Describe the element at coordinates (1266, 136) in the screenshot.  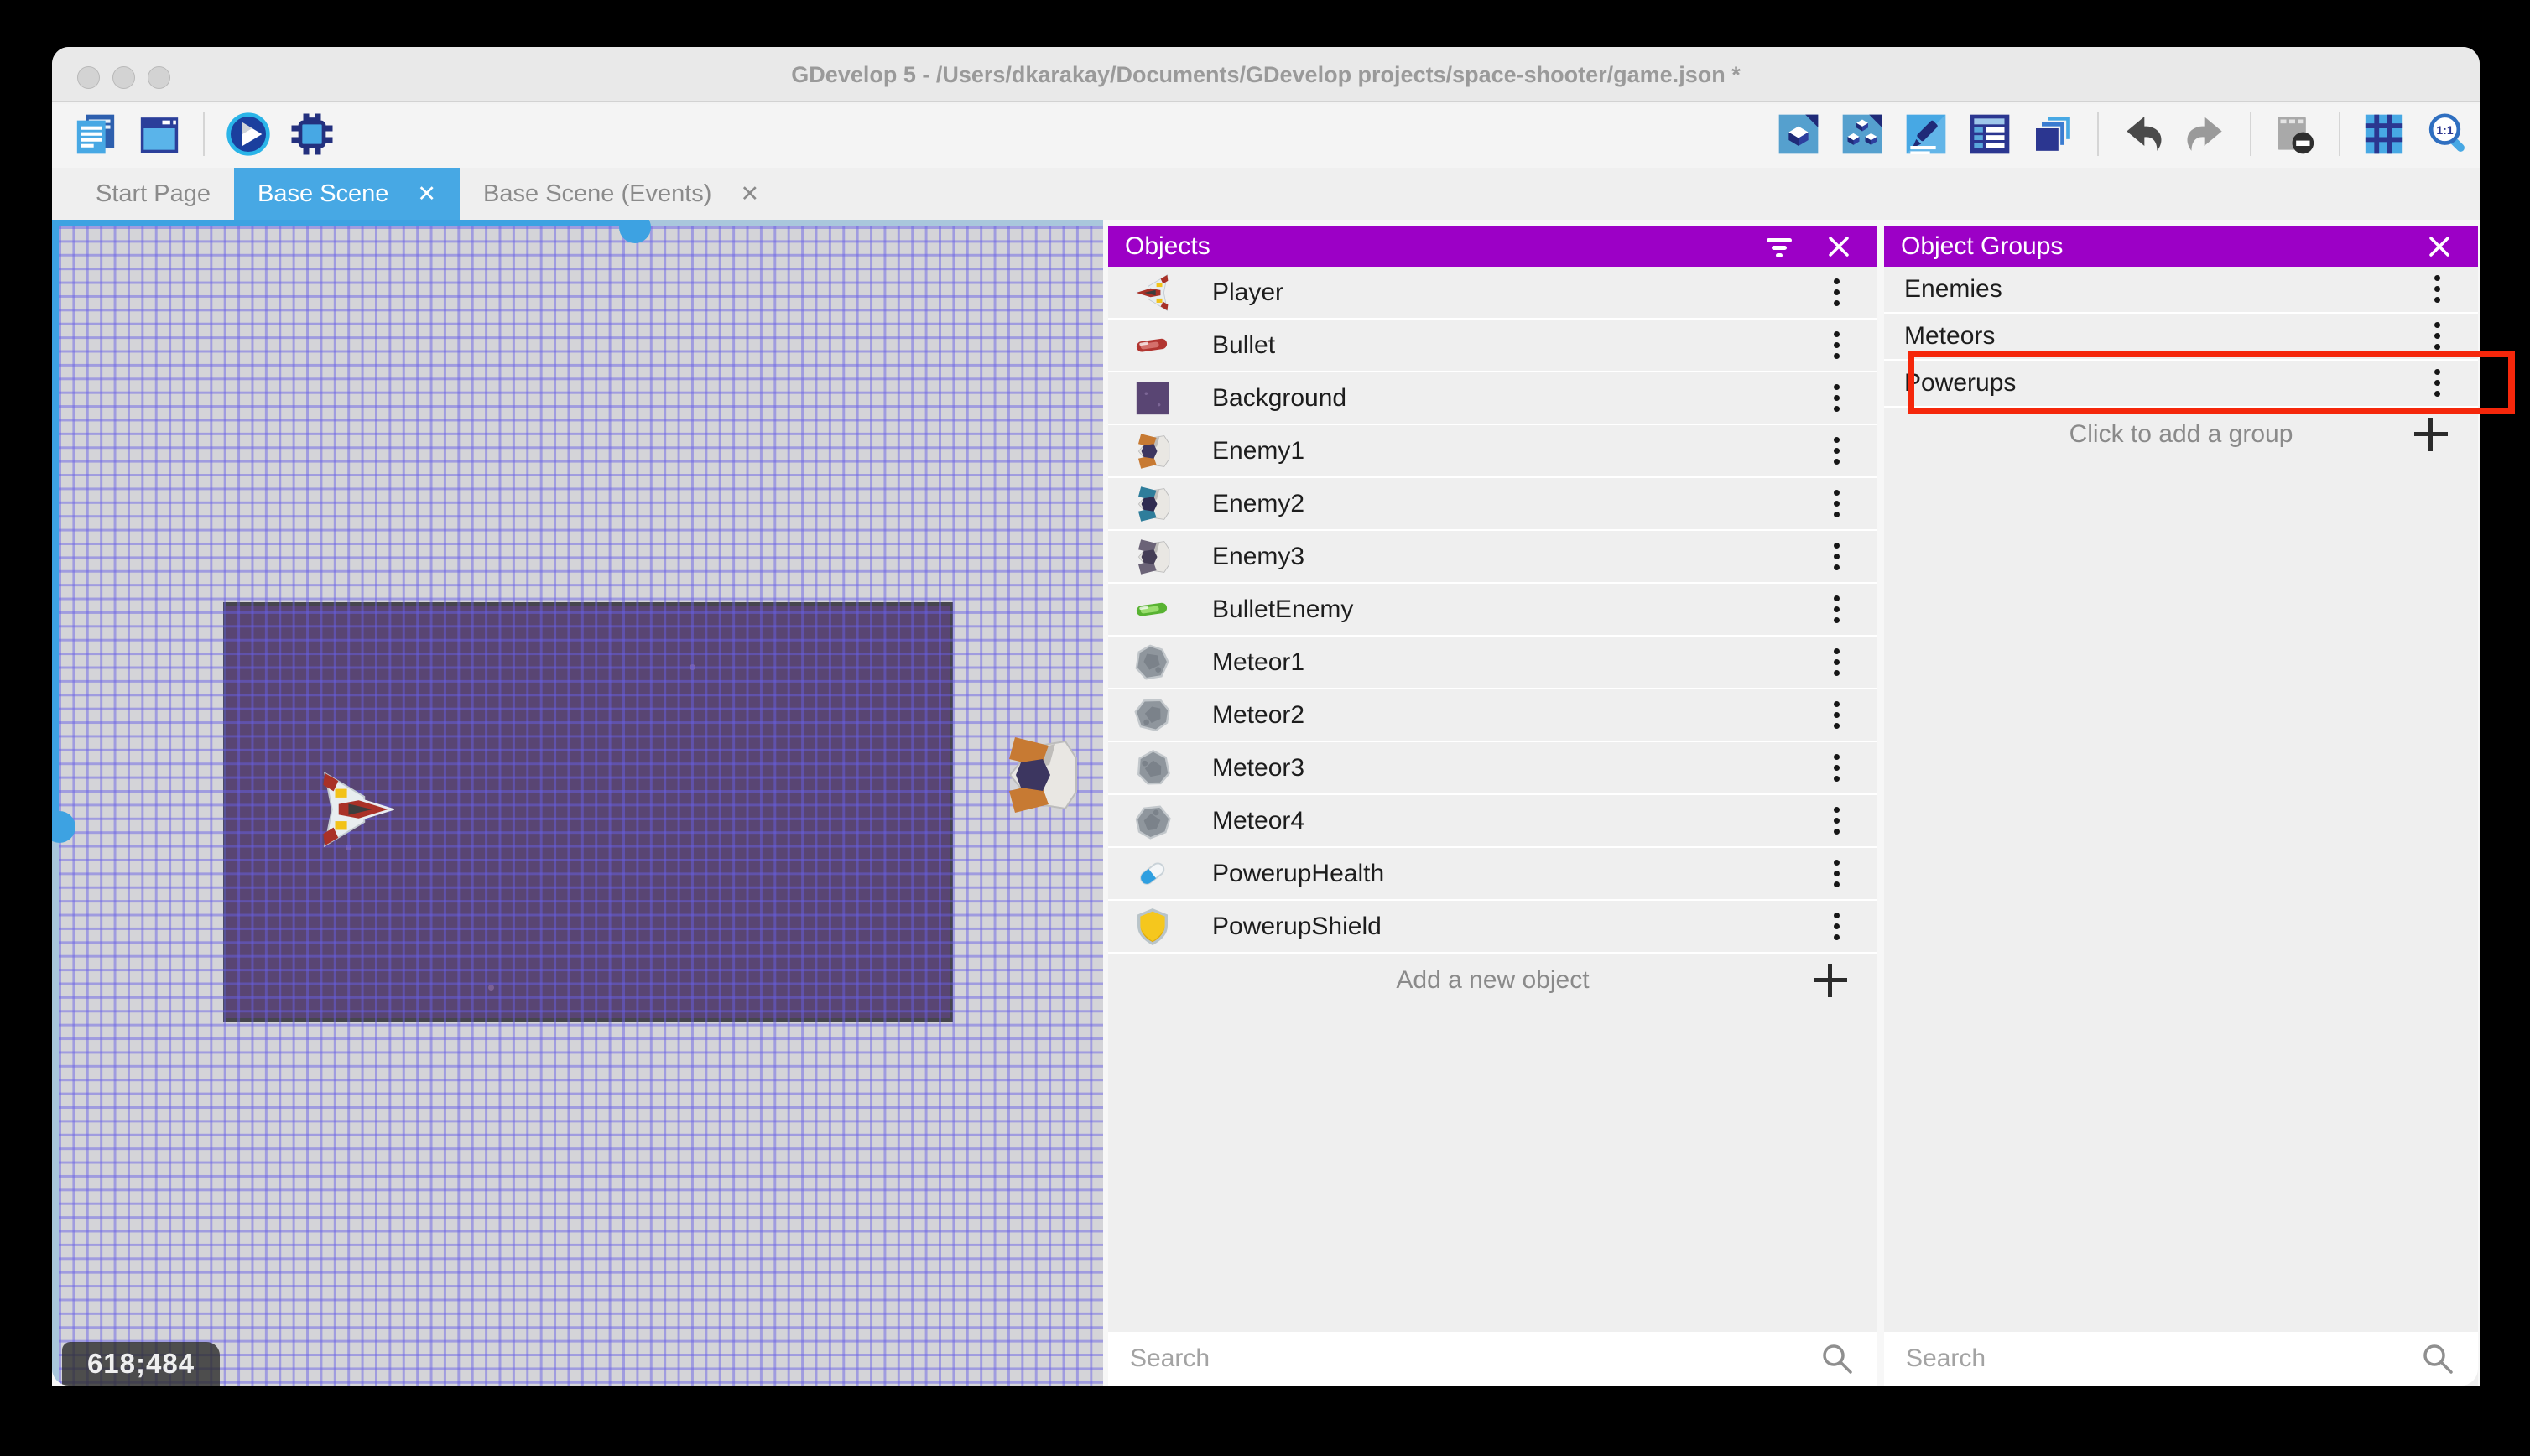
I see `main-toolbar: 1:1` at that location.